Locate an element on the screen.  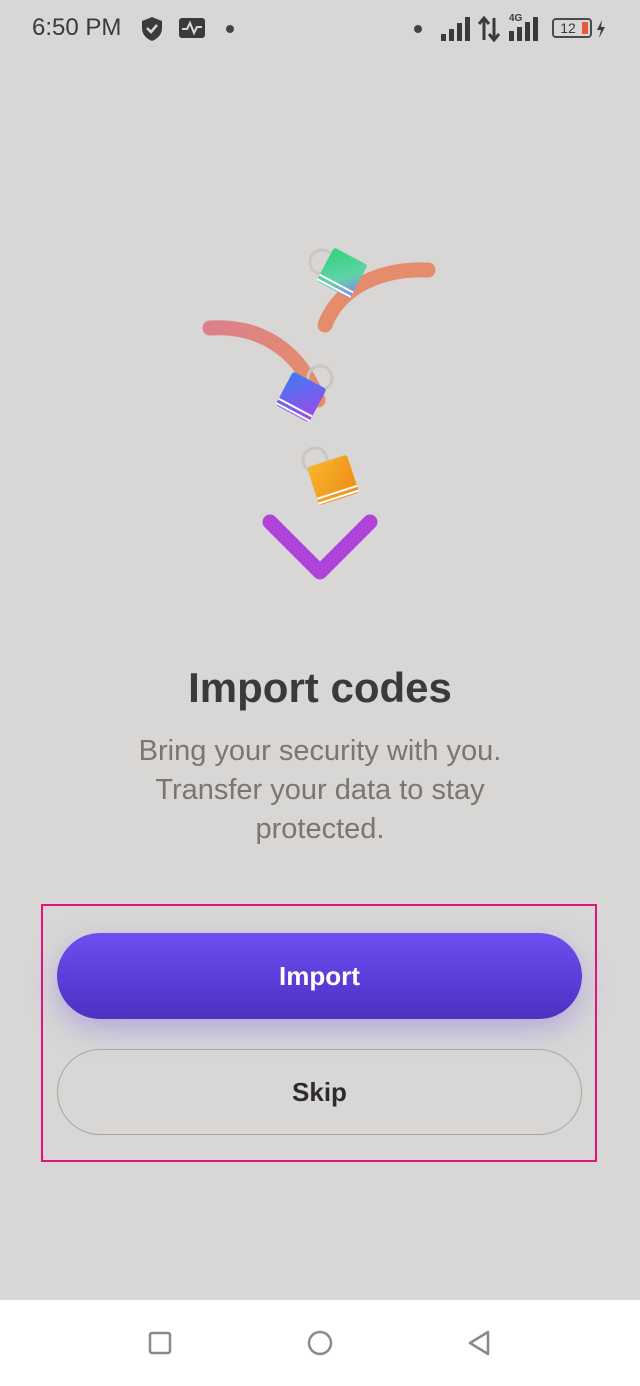
system-nav-bar is located at coordinates (320, 1343).